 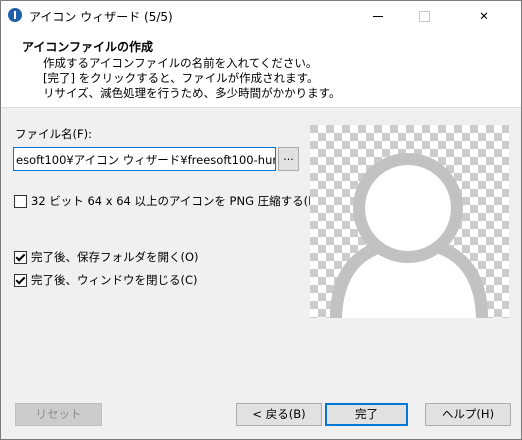 I want to click on reset-button: リセット, so click(x=58, y=414).